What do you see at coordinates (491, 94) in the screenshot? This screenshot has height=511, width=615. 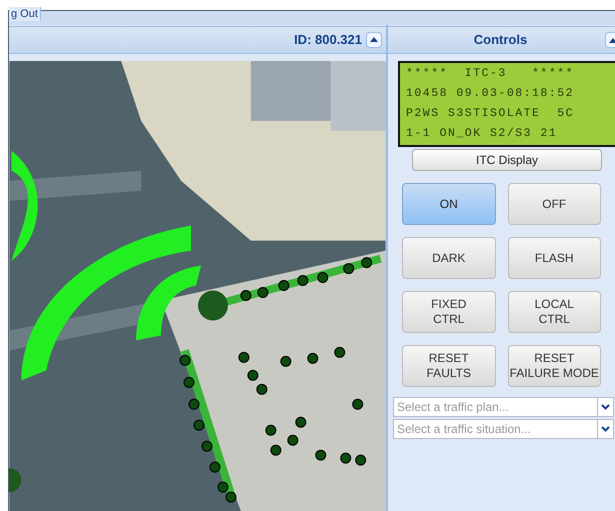 I see `lcd-text: 10458 09.03-08:18:52` at bounding box center [491, 94].